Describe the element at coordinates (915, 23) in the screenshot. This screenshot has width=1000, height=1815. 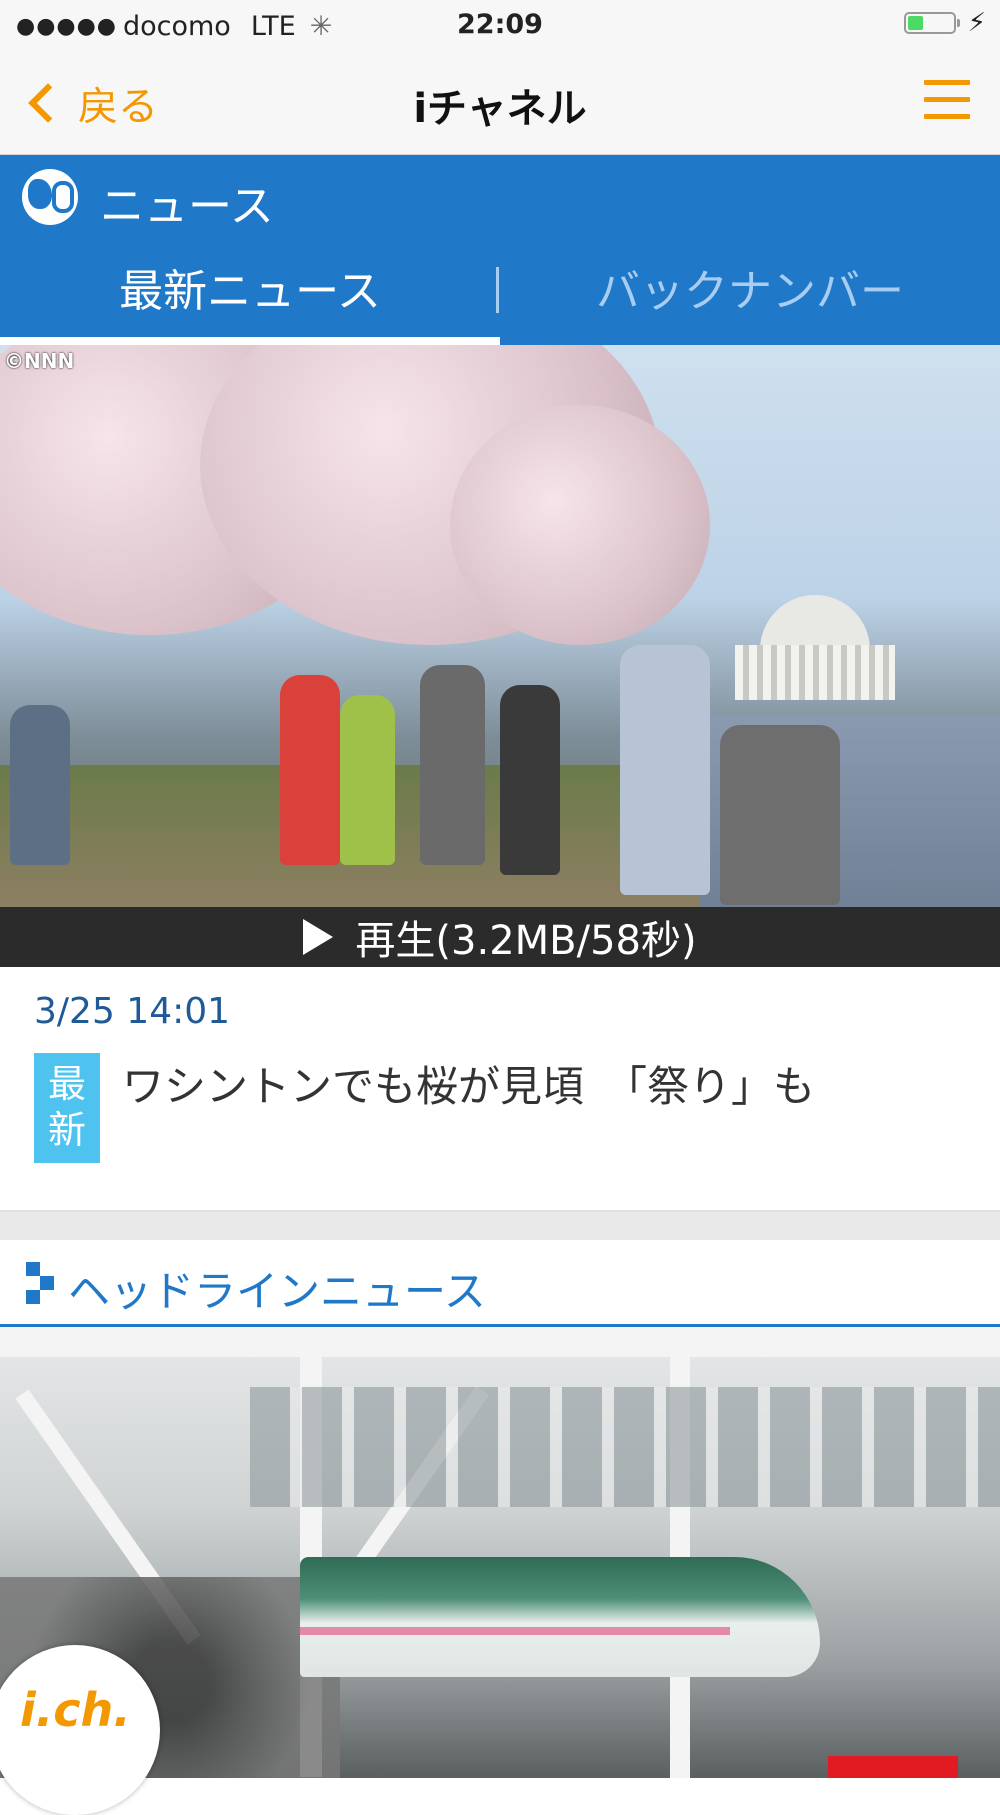
I see `battery-level` at that location.